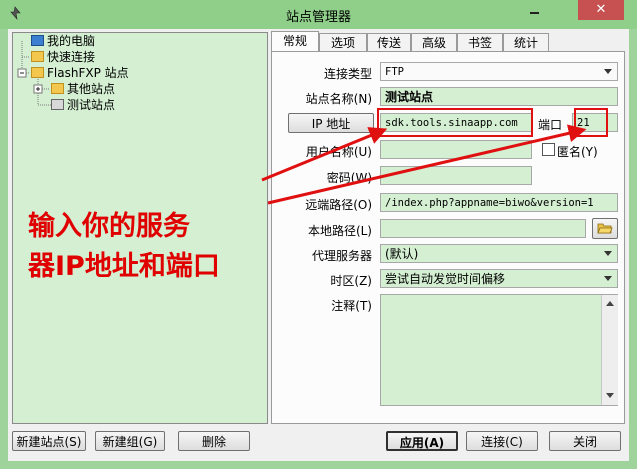 The image size is (637, 469). What do you see at coordinates (324, 154) in the screenshot?
I see `arrow-to-ip` at bounding box center [324, 154].